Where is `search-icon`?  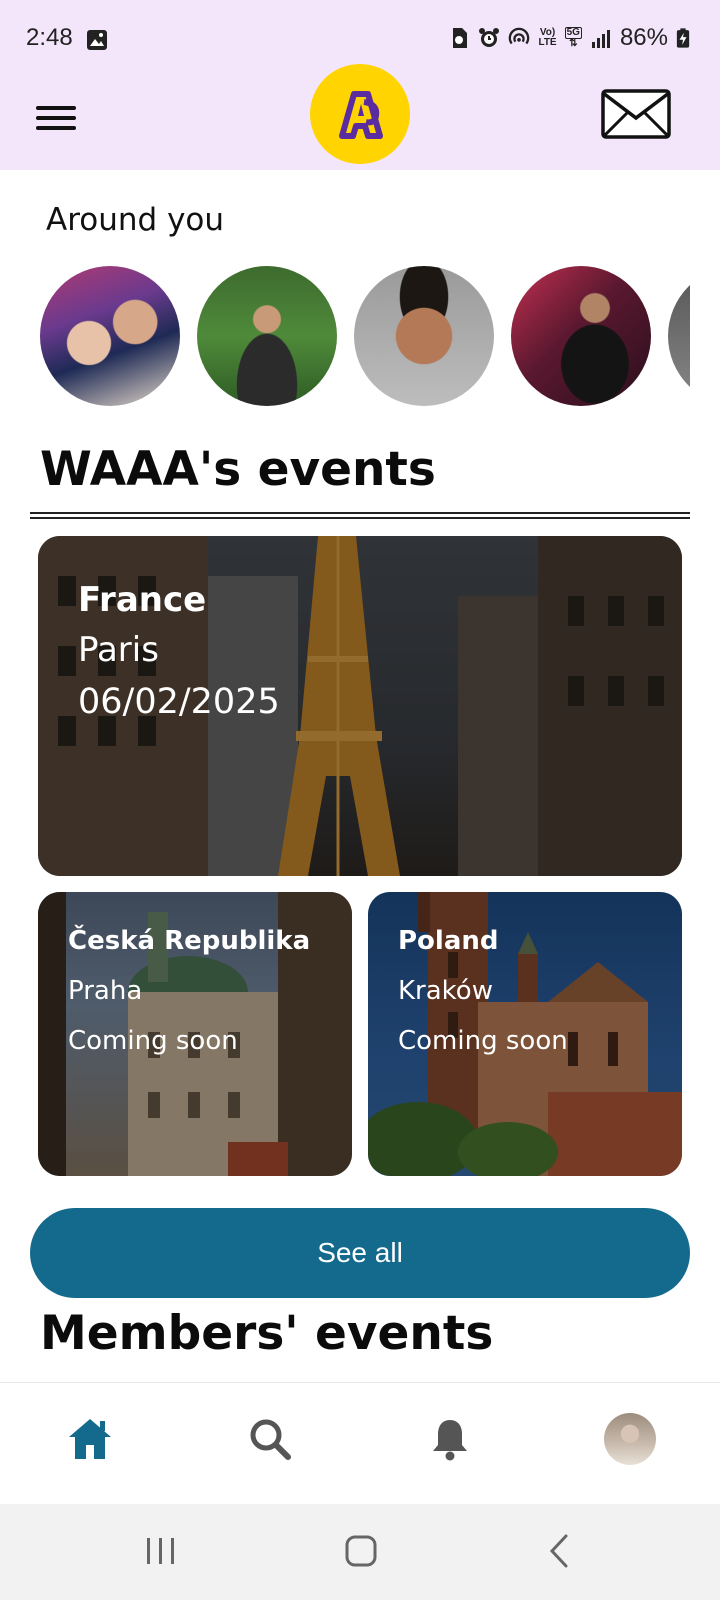 search-icon is located at coordinates (270, 1439).